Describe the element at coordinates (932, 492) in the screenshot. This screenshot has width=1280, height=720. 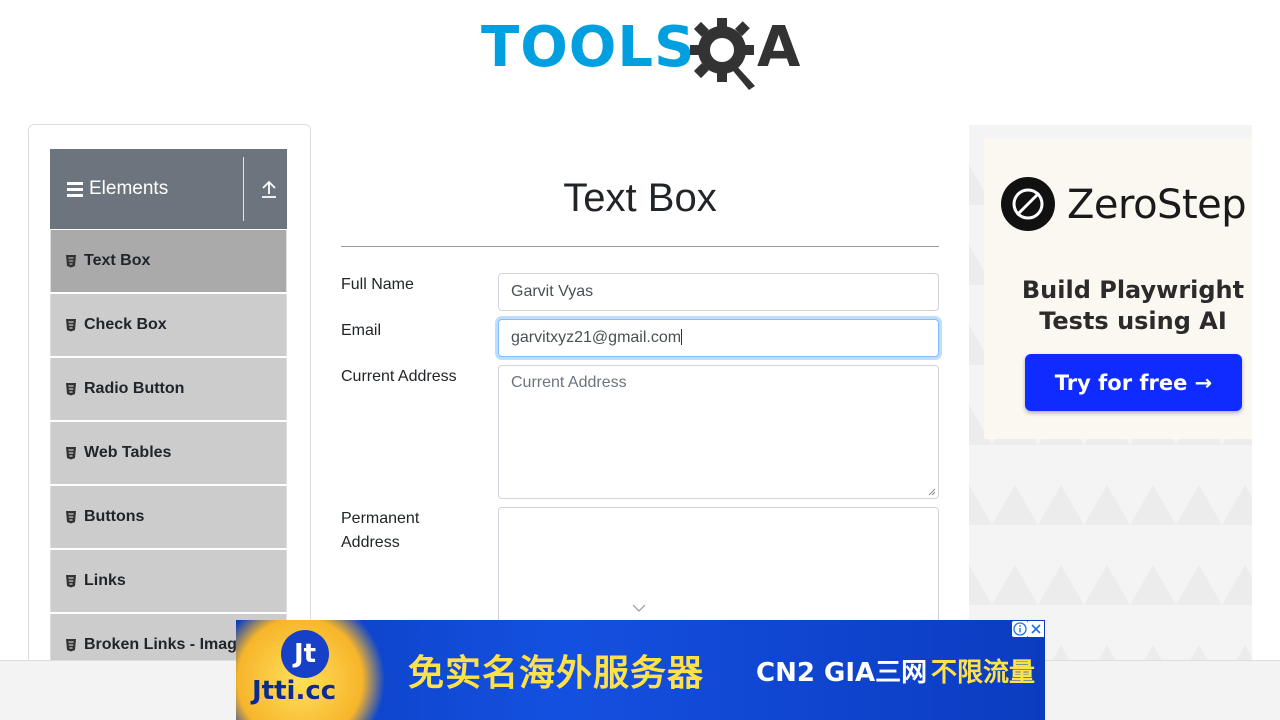
I see `resize-grip-icon` at that location.